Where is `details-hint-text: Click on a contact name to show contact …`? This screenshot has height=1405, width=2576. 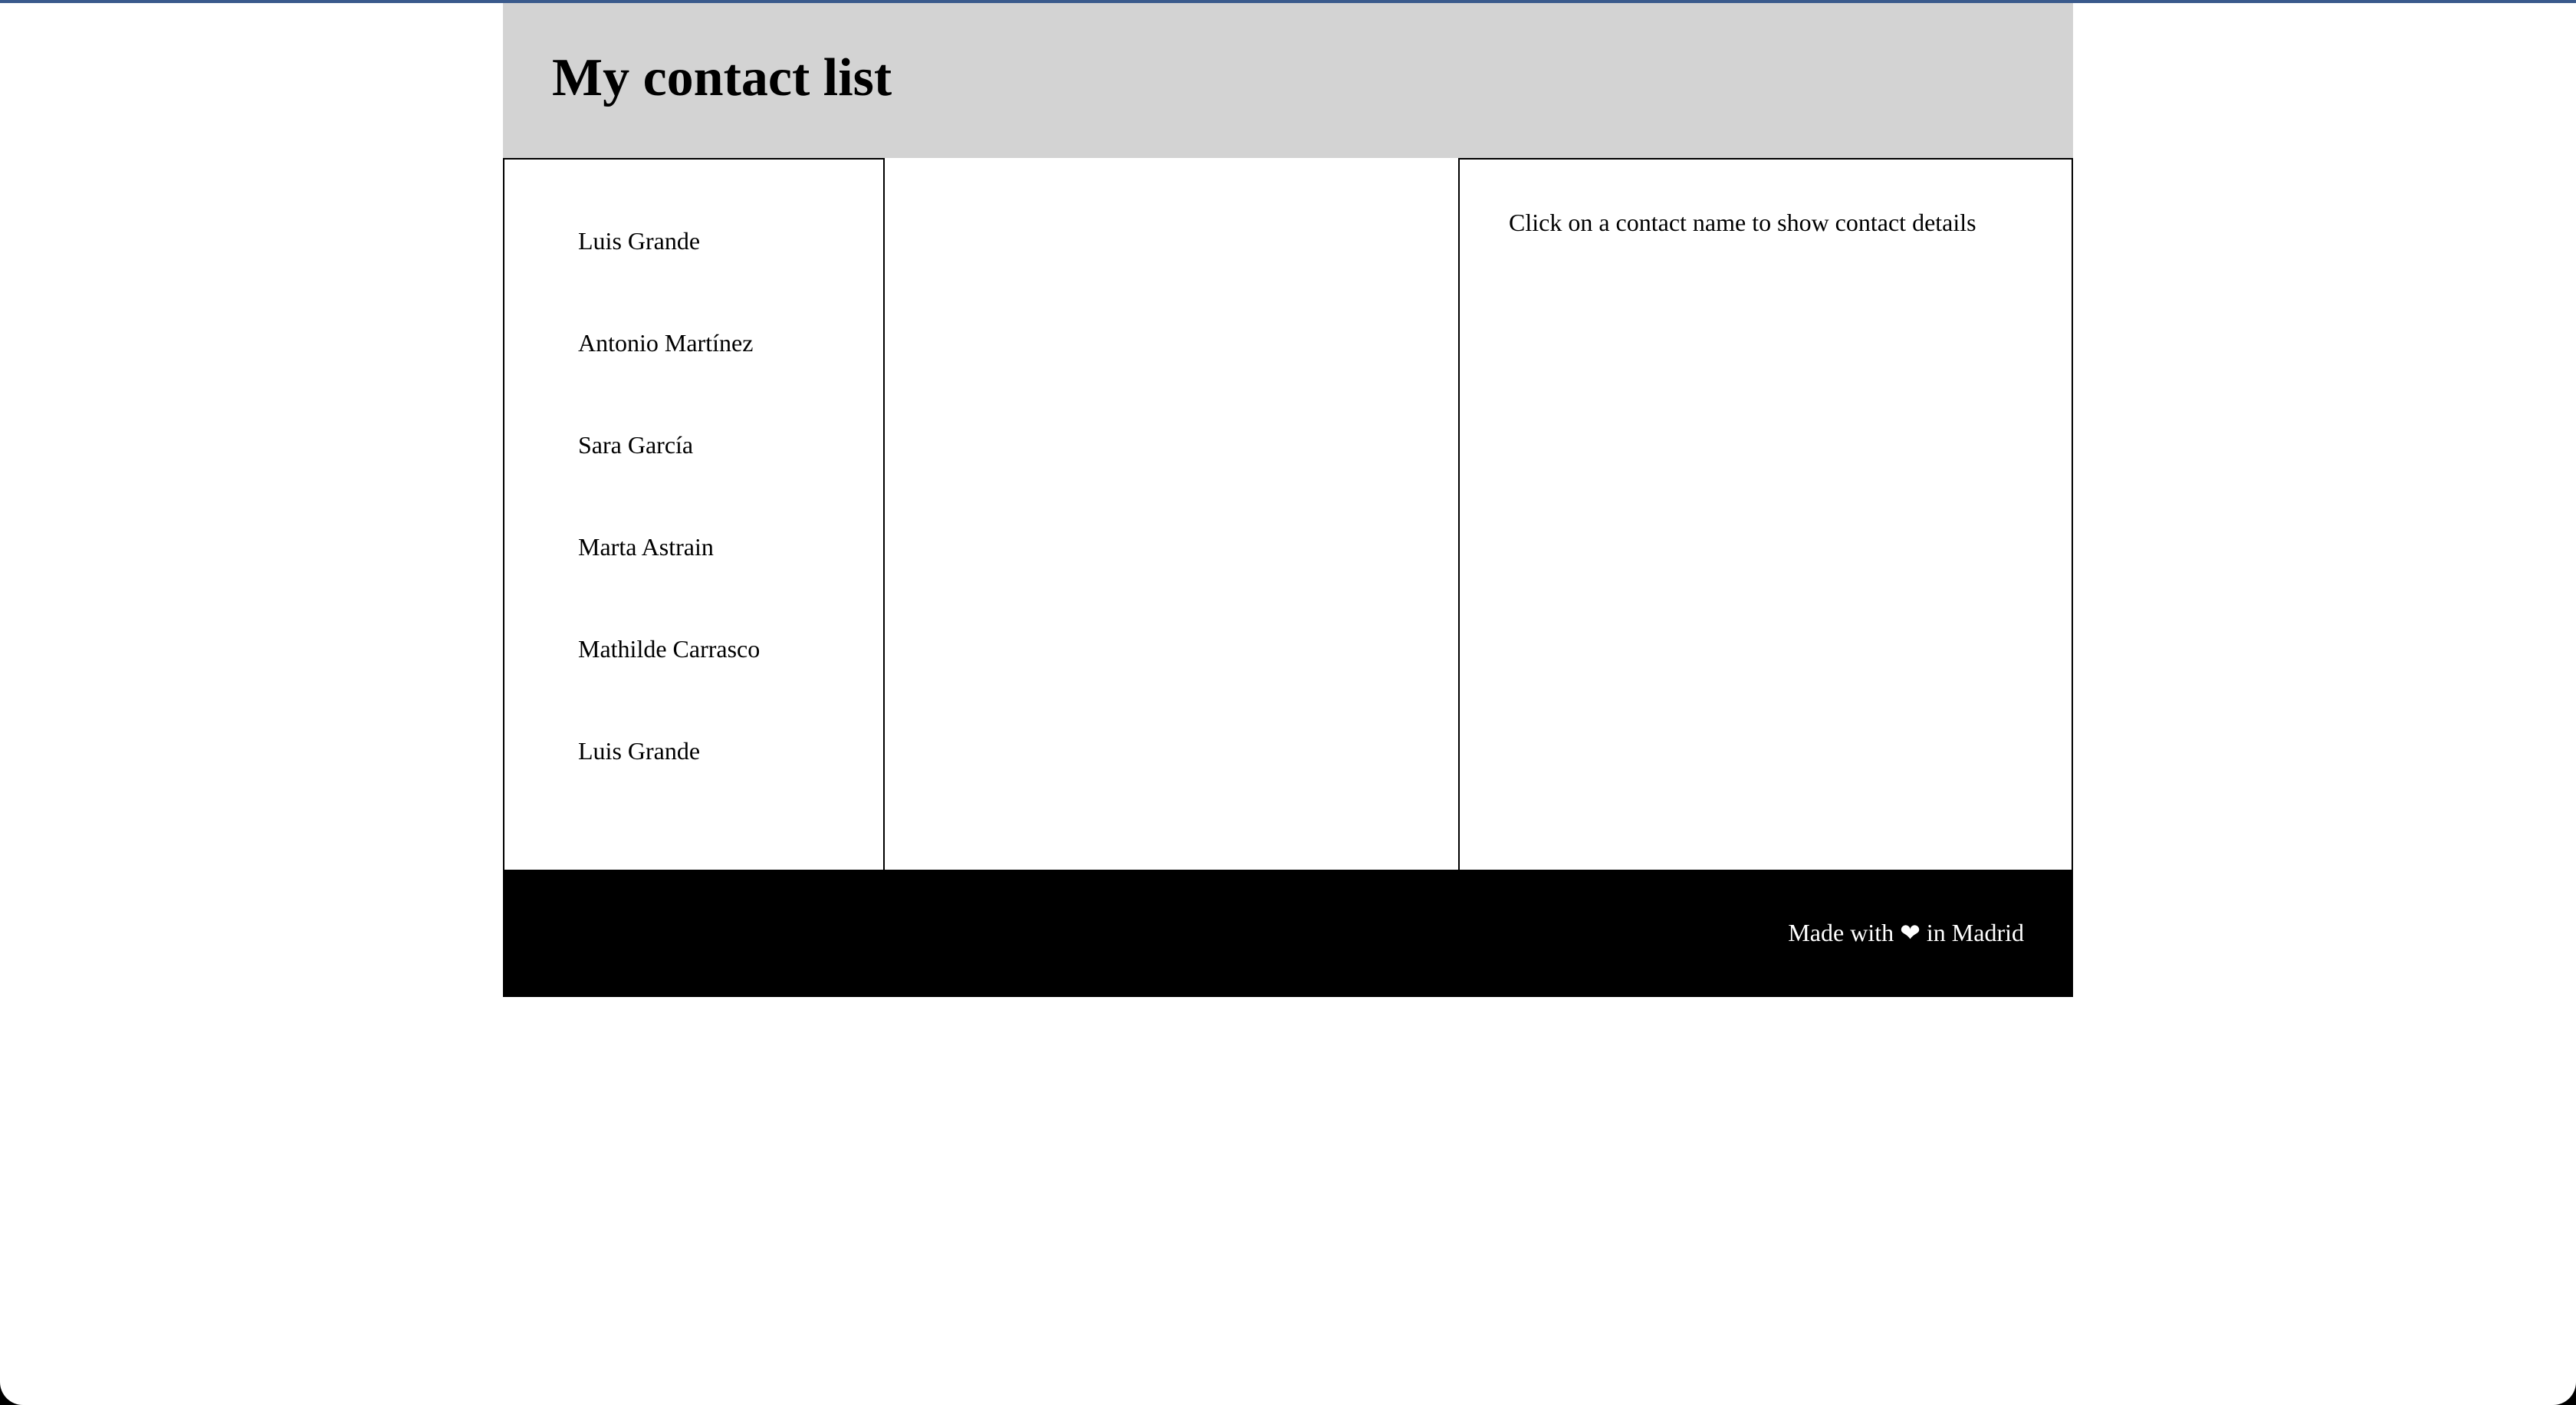 details-hint-text: Click on a contact name to show contact … is located at coordinates (1743, 222).